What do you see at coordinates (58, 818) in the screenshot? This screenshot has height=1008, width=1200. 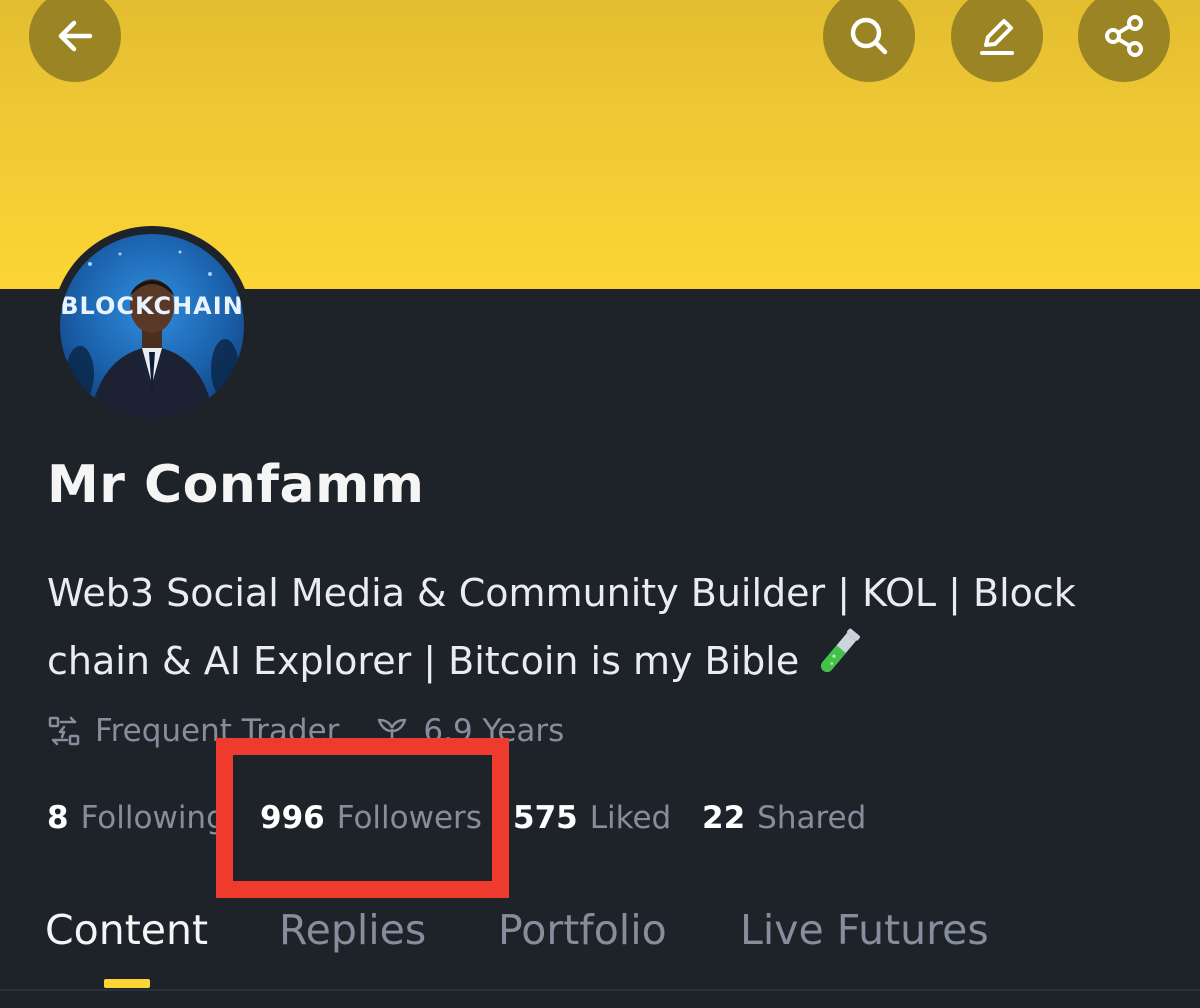 I see `stat-value: 8` at bounding box center [58, 818].